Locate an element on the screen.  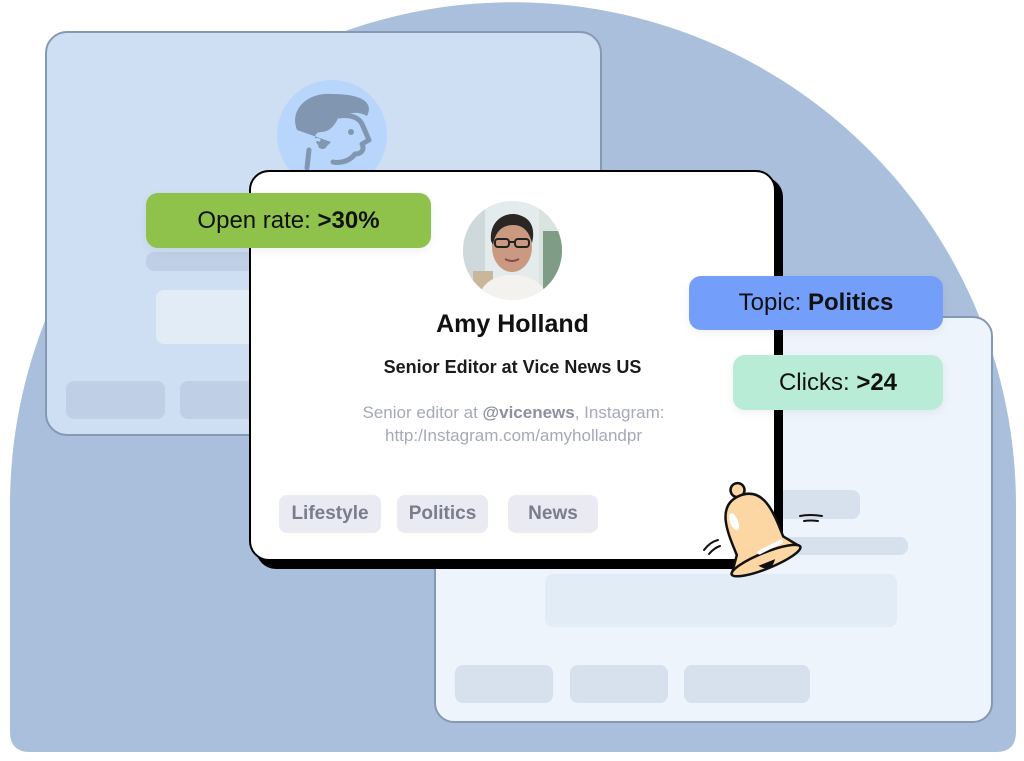
notification-bell-icon is located at coordinates (763, 529).